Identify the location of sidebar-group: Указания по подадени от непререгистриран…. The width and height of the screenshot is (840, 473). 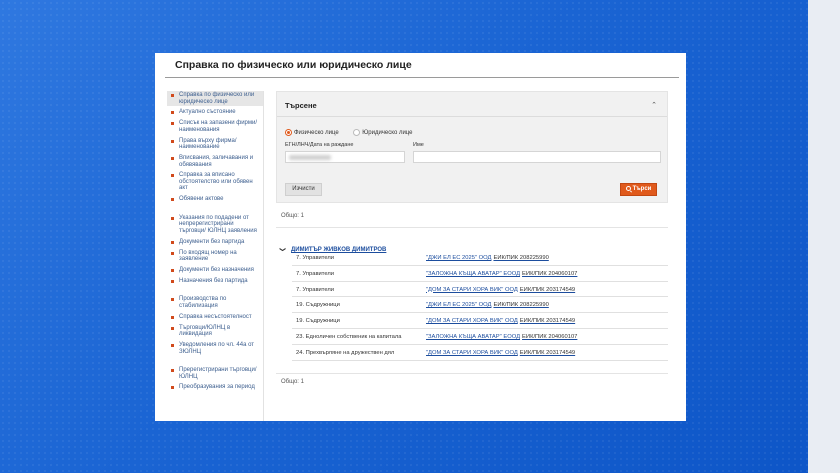
(215, 250).